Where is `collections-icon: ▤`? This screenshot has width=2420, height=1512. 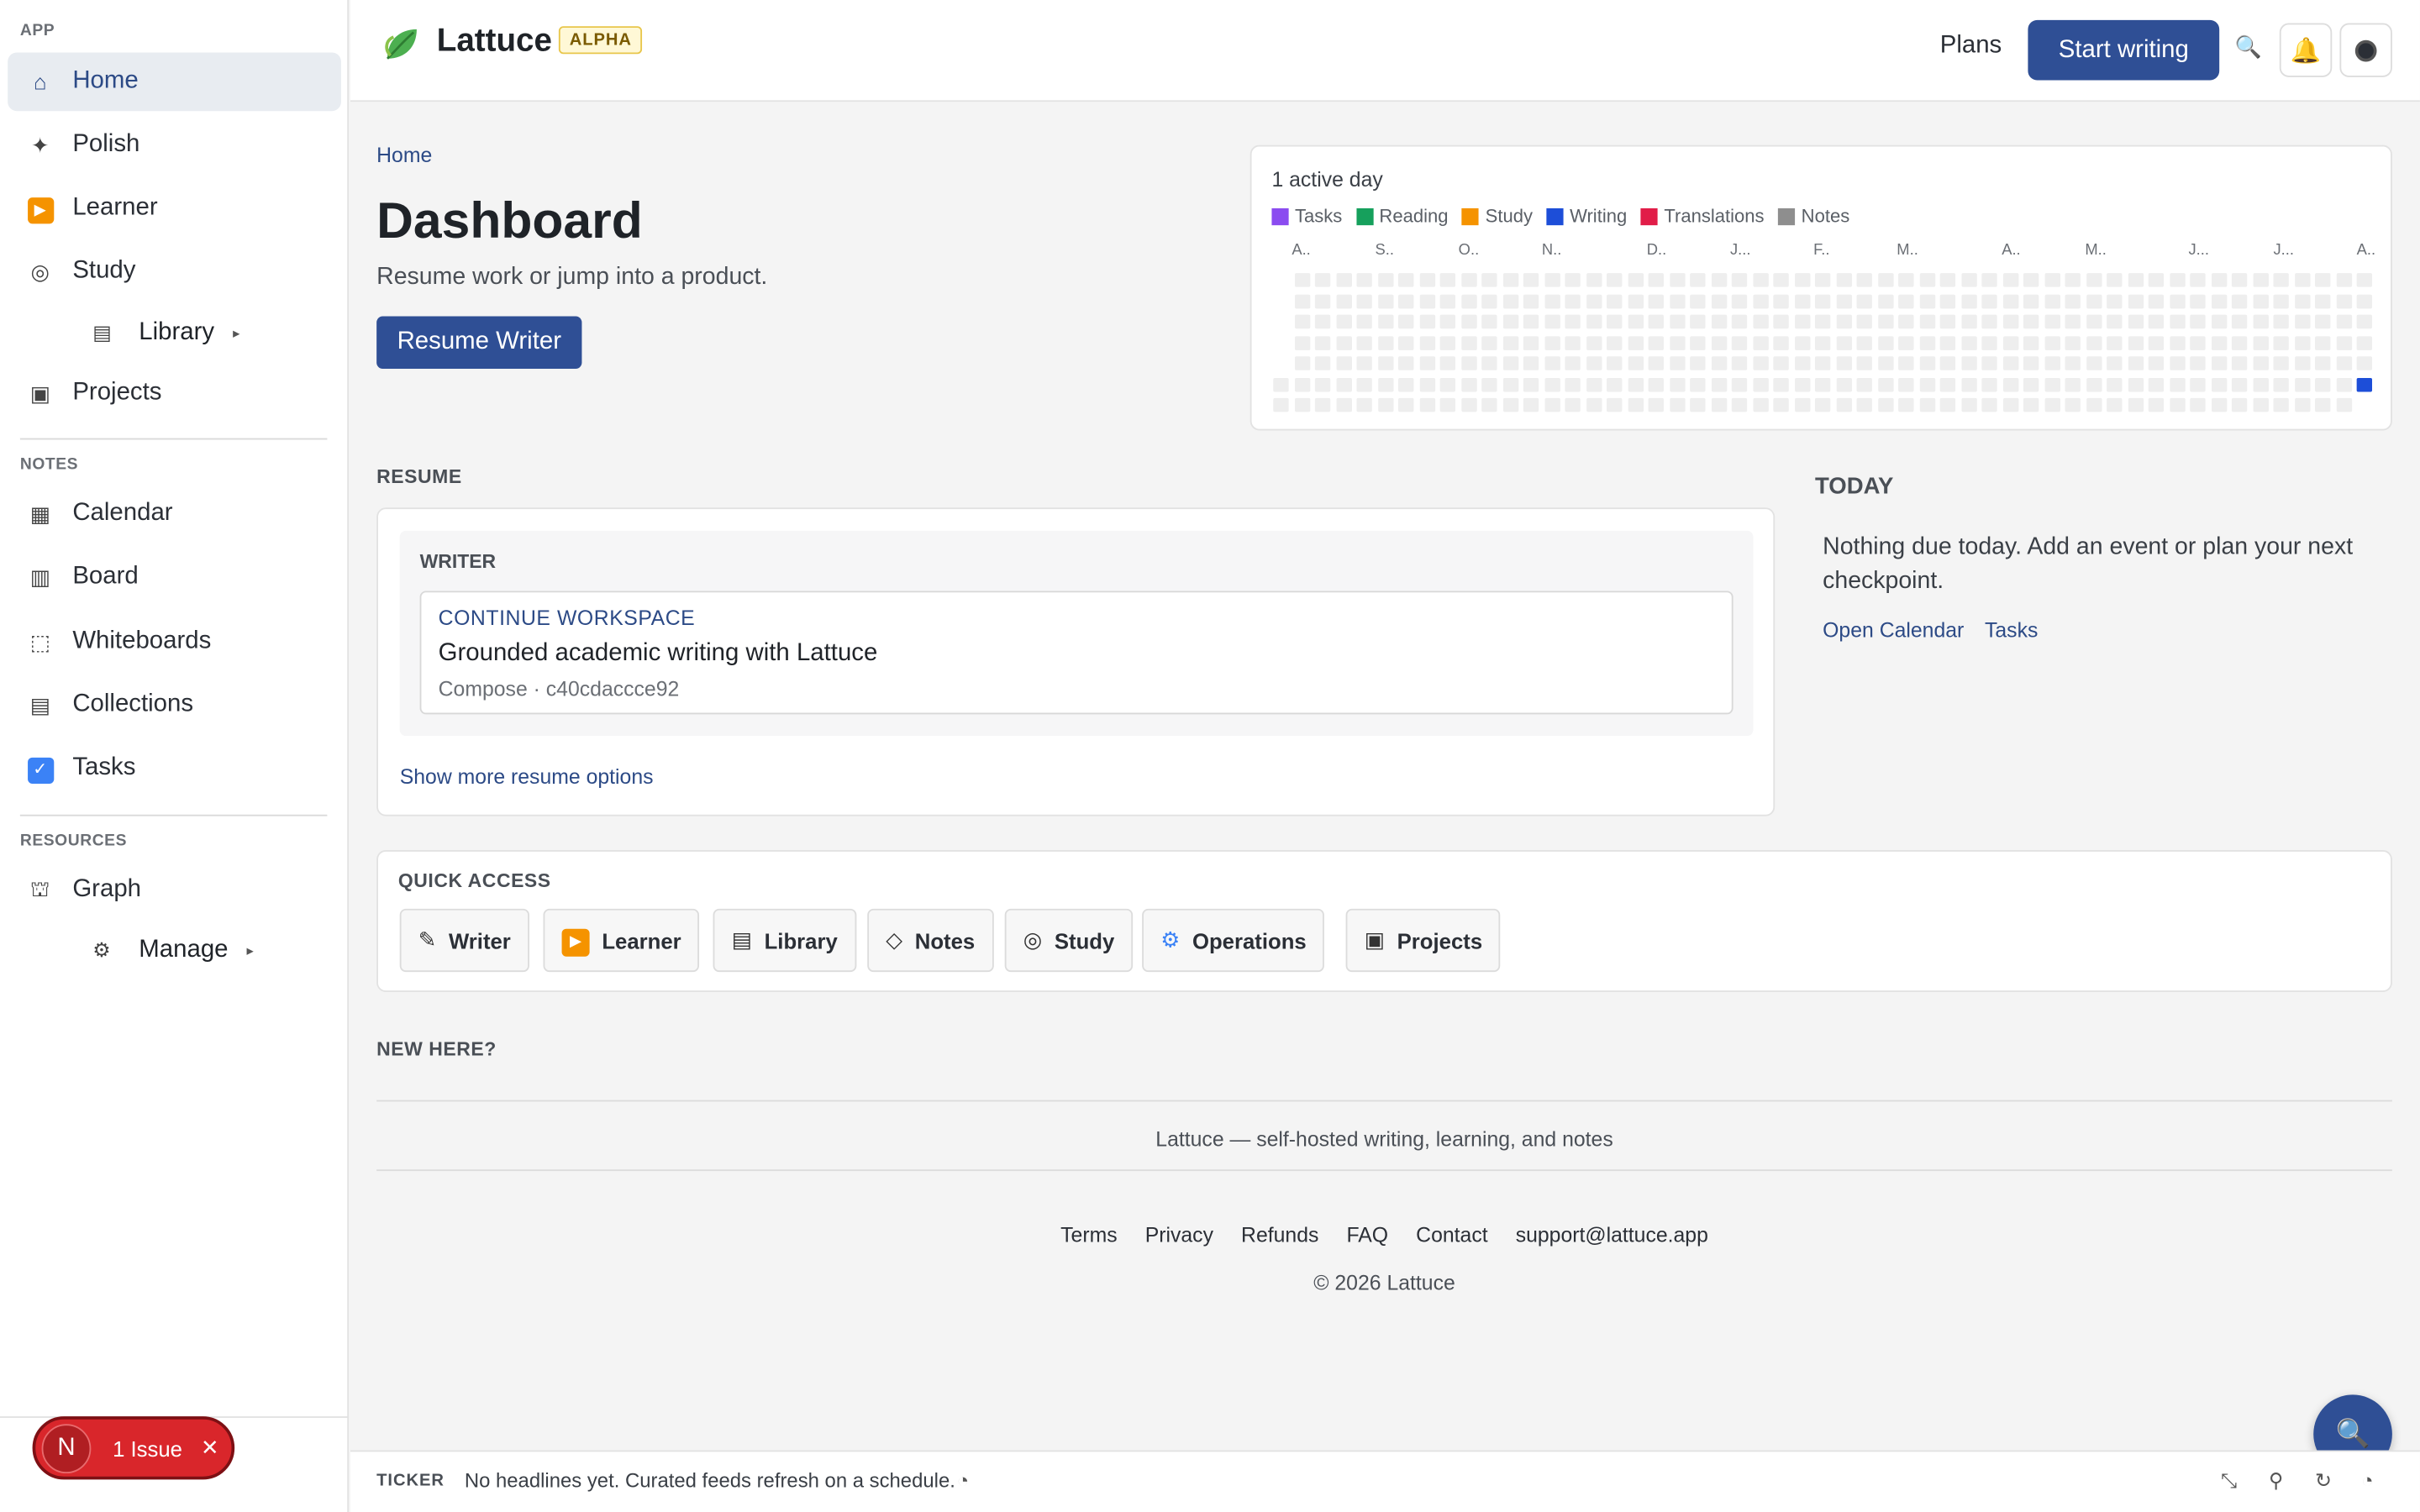
collections-icon: ▤ is located at coordinates (39, 704).